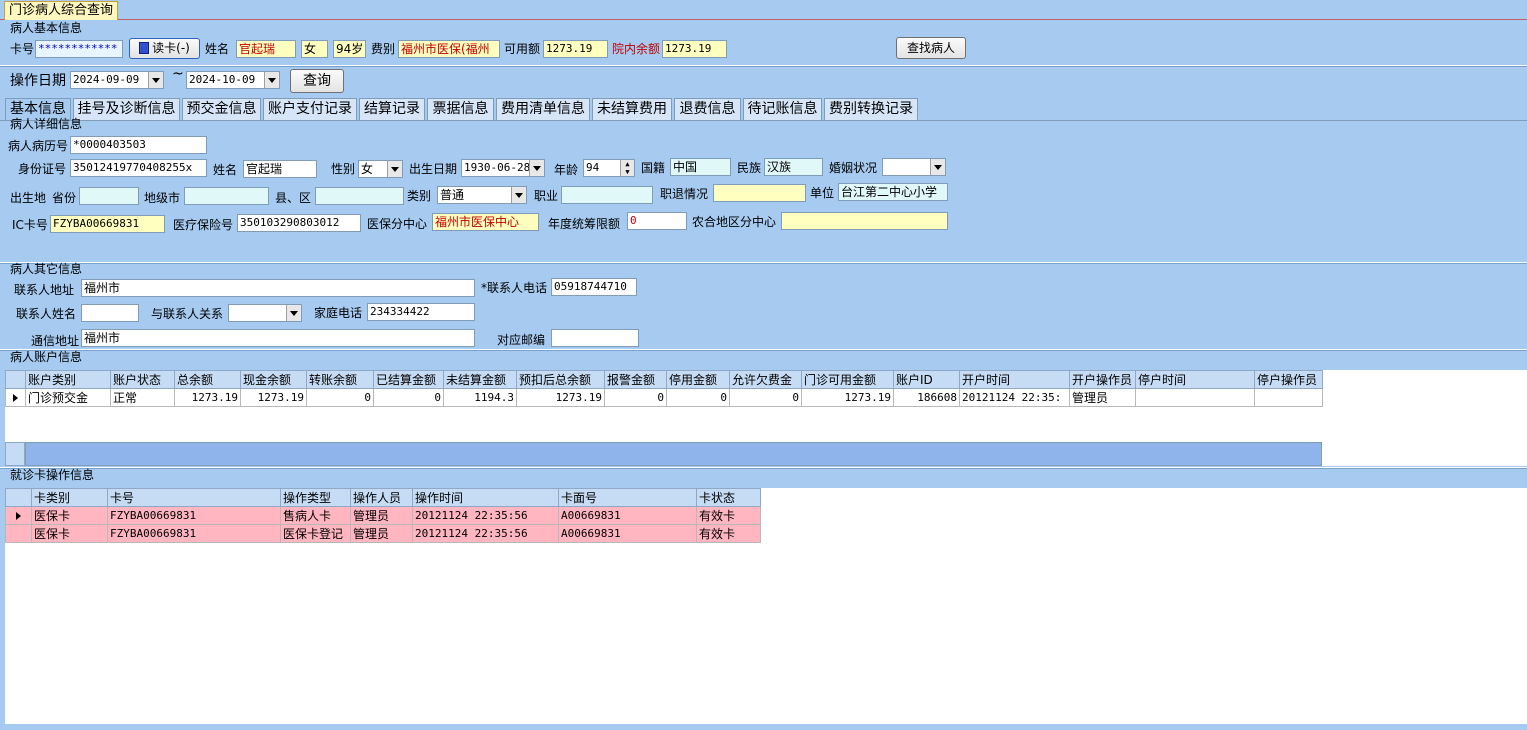 Image resolution: width=1527 pixels, height=730 pixels. What do you see at coordinates (278, 338) in the screenshot?
I see `mail-addr-field: 福州市` at bounding box center [278, 338].